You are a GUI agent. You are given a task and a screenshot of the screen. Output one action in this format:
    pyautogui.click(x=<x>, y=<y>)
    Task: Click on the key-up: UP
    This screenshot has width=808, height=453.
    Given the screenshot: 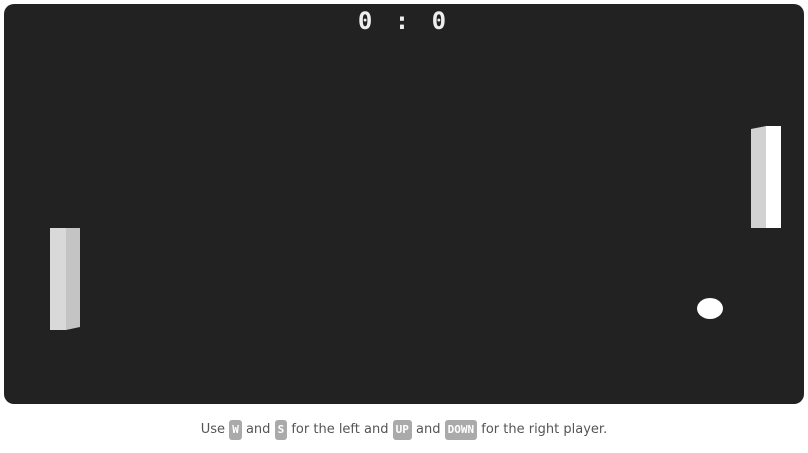 What is the action you would take?
    pyautogui.click(x=402, y=429)
    